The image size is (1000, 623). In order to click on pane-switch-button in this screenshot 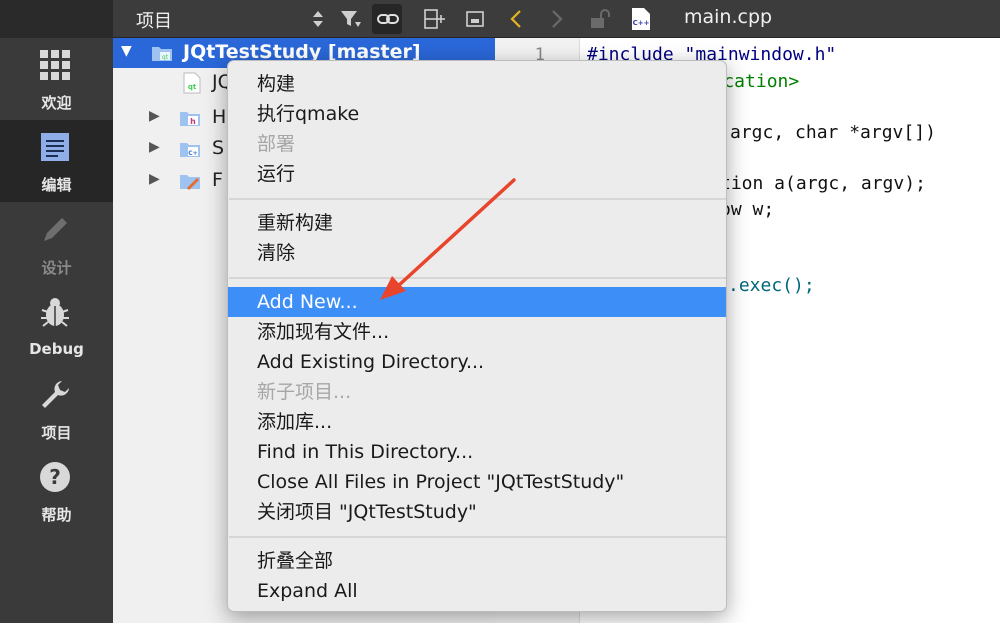, I will do `click(318, 19)`.